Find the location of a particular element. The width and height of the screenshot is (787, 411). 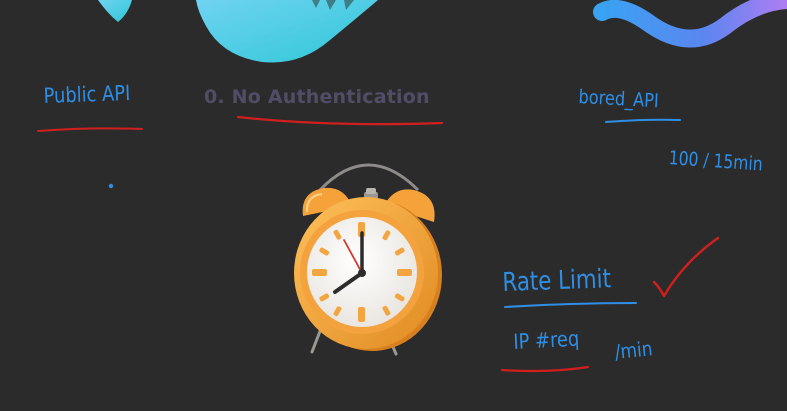

annotation-rate-limit: Rate Limit is located at coordinates (556, 281).